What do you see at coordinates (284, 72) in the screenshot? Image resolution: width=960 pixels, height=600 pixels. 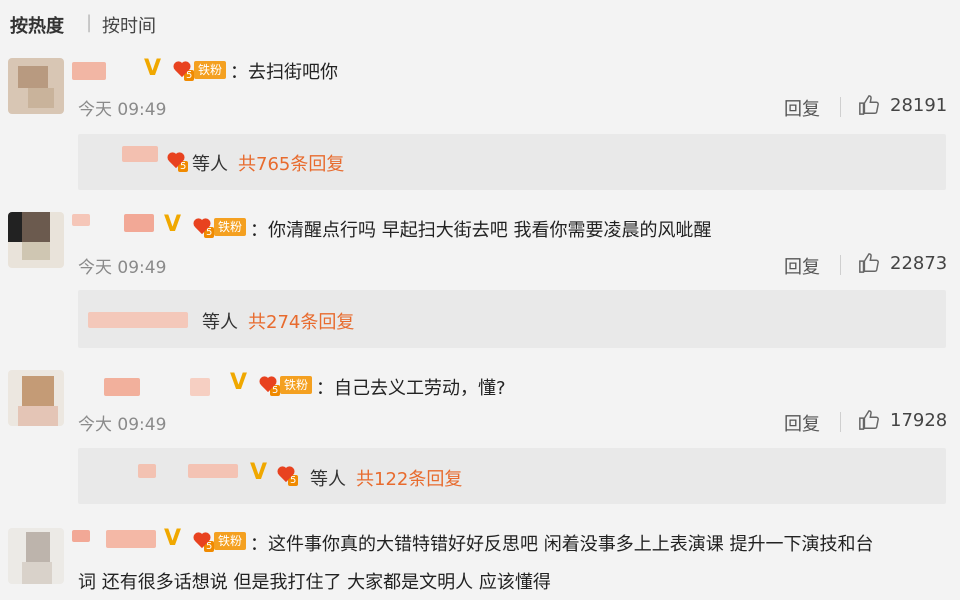 I see `comment-text: ：去扫街吧你` at bounding box center [284, 72].